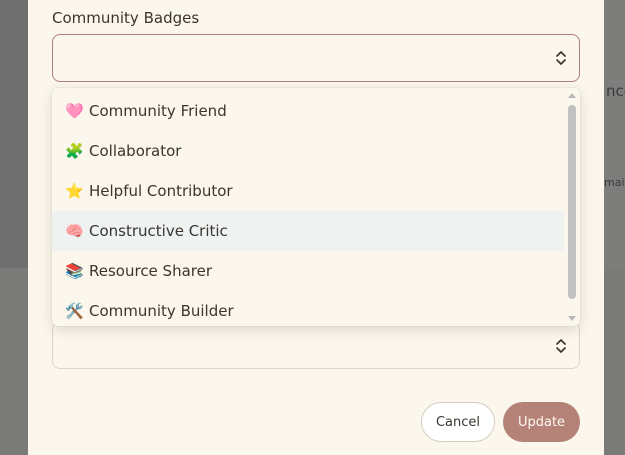 Image resolution: width=625 pixels, height=455 pixels. I want to click on option-label: Helpful Contributor, so click(161, 191).